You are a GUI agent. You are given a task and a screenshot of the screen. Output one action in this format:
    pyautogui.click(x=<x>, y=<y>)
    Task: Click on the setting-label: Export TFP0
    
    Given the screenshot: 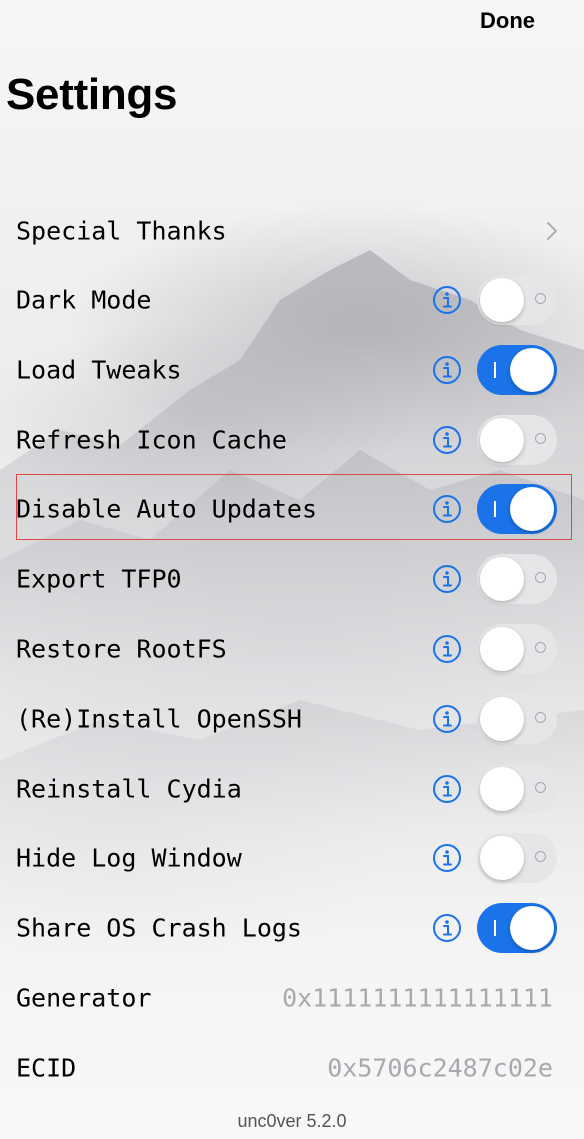 What is the action you would take?
    pyautogui.click(x=99, y=579)
    